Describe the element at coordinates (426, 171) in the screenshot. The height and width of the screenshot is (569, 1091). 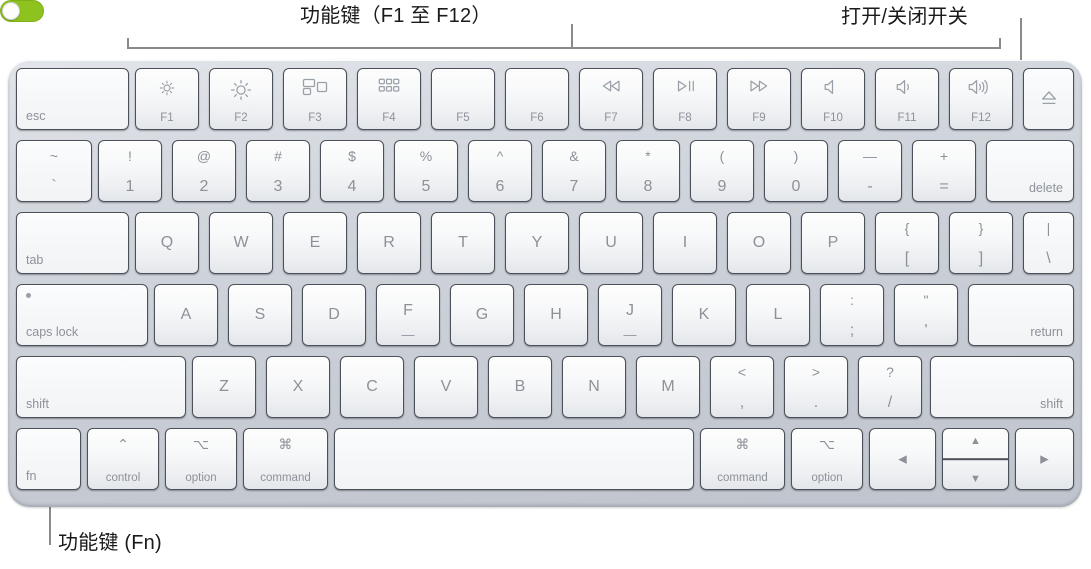
I see `key-5: % 5` at that location.